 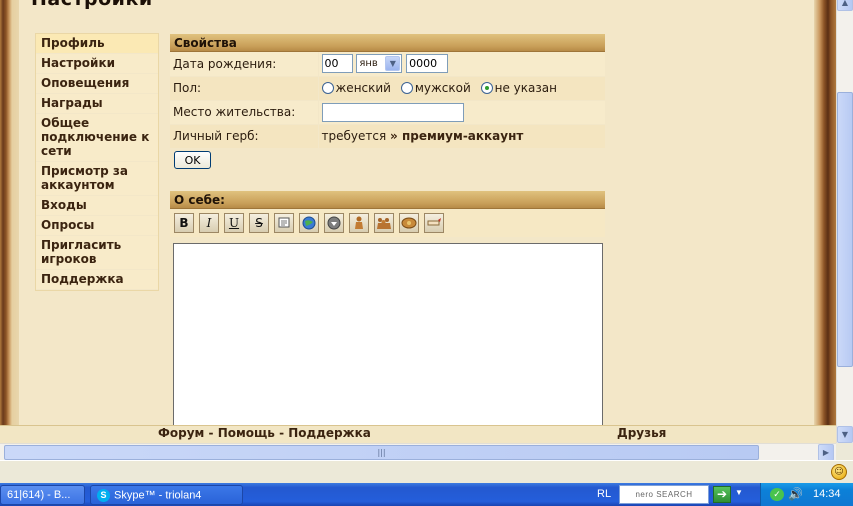 I want to click on residence-cell, so click(x=461, y=112).